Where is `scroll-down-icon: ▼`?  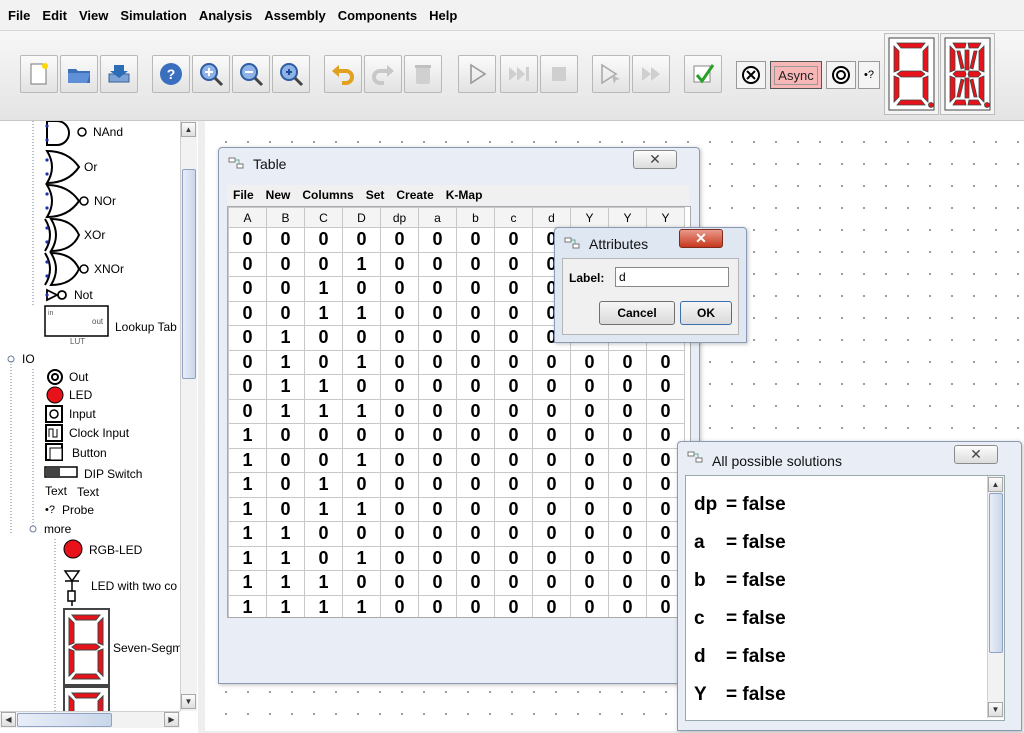 scroll-down-icon: ▼ is located at coordinates (188, 701).